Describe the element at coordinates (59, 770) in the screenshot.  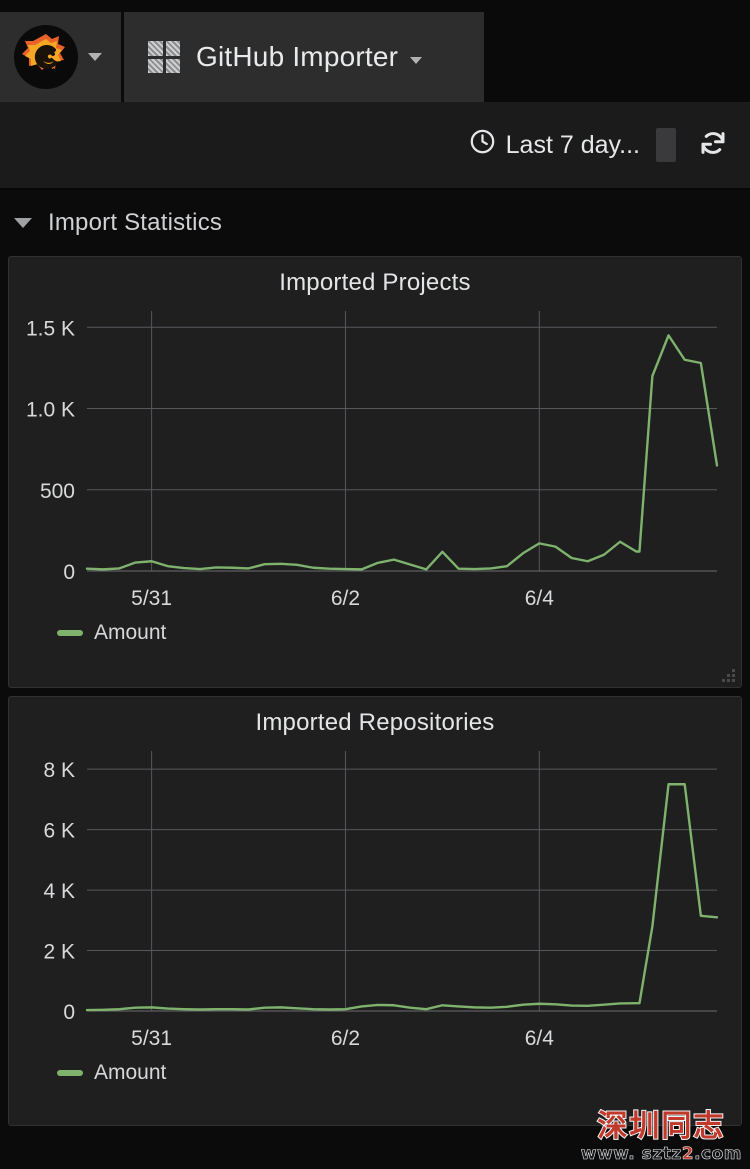
I see `y-axis-tick-label: 8 K` at that location.